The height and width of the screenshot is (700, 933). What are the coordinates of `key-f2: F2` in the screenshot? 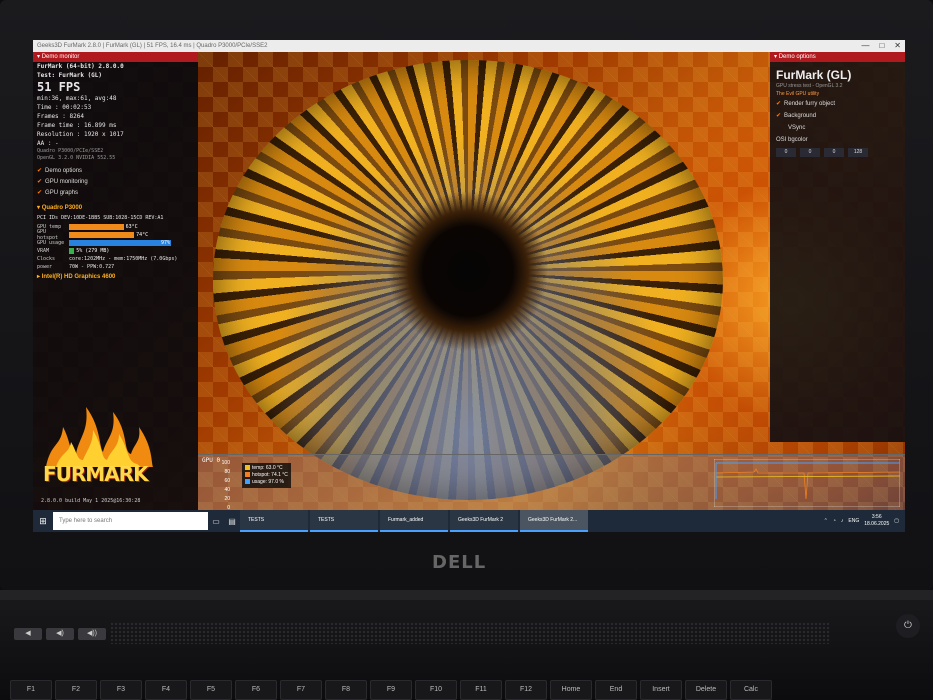 It's located at (76, 690).